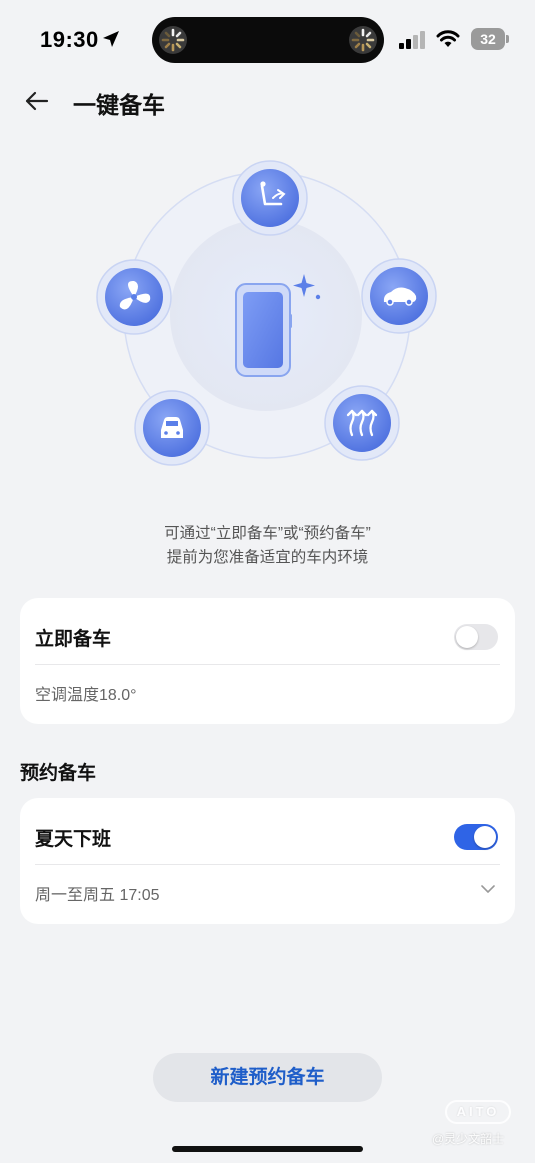 The height and width of the screenshot is (1163, 535). What do you see at coordinates (468, 1139) in the screenshot?
I see `watermark-text: @灵少文韶士` at bounding box center [468, 1139].